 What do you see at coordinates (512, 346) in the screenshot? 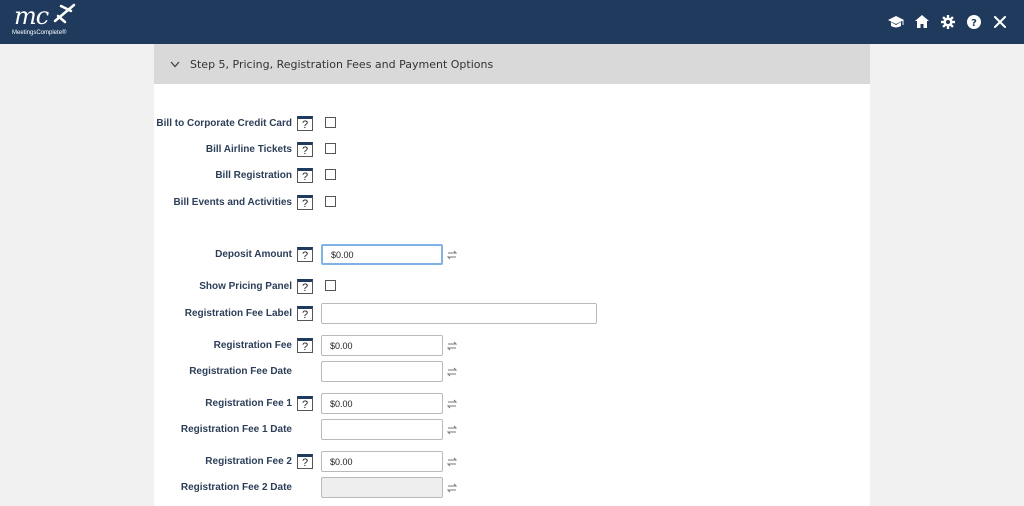
I see `reg-fee-row: Registration Fee ?` at bounding box center [512, 346].